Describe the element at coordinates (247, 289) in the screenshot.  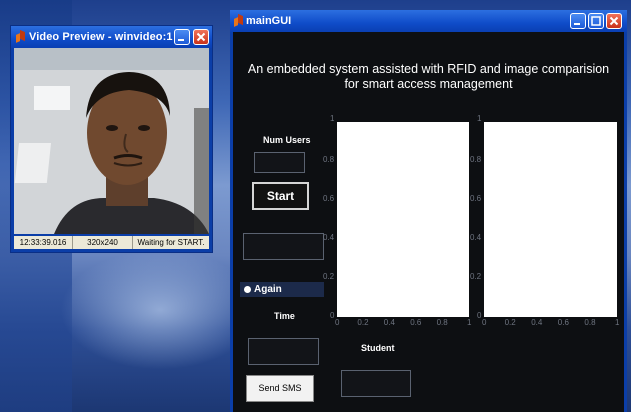
I see `radio-dot-icon` at that location.